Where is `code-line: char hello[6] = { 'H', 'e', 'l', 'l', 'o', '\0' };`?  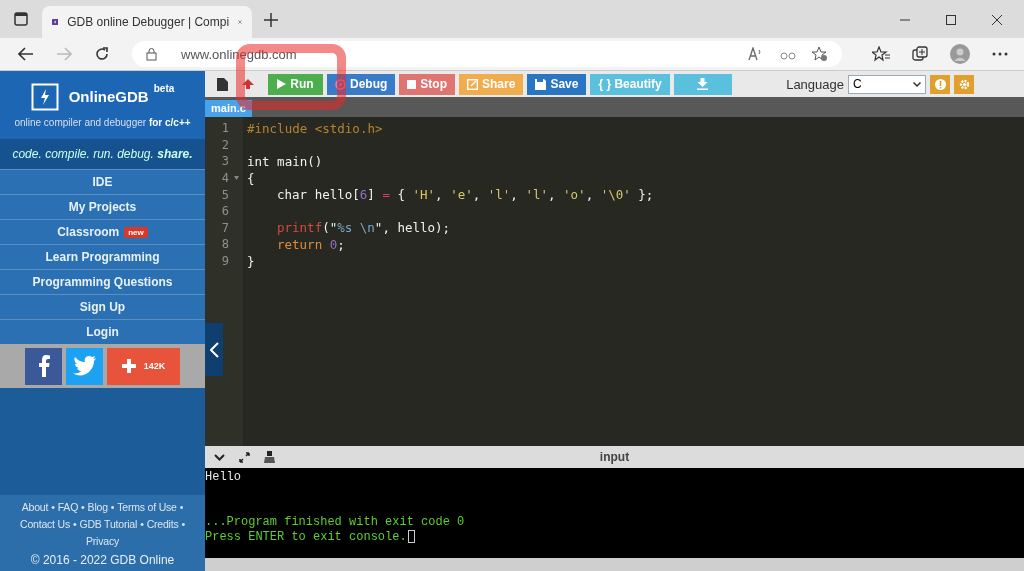
code-line: char hello[6] = { 'H', 'e', 'l', 'l', 'o', '\0' }; is located at coordinates (465, 195).